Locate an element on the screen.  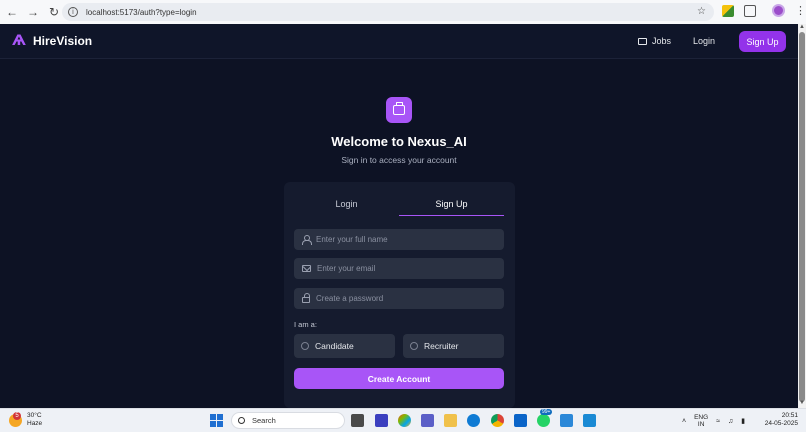
weather-widget: 5 30°C Haze is located at coordinates (26, 419).